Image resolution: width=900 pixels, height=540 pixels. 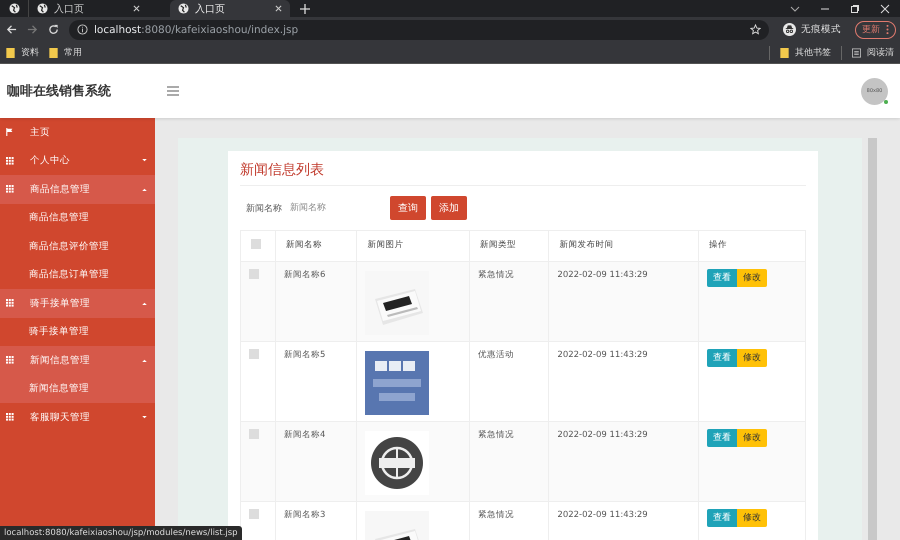 I want to click on sidebar-subitem: 商品信息评价管理, so click(x=77, y=246).